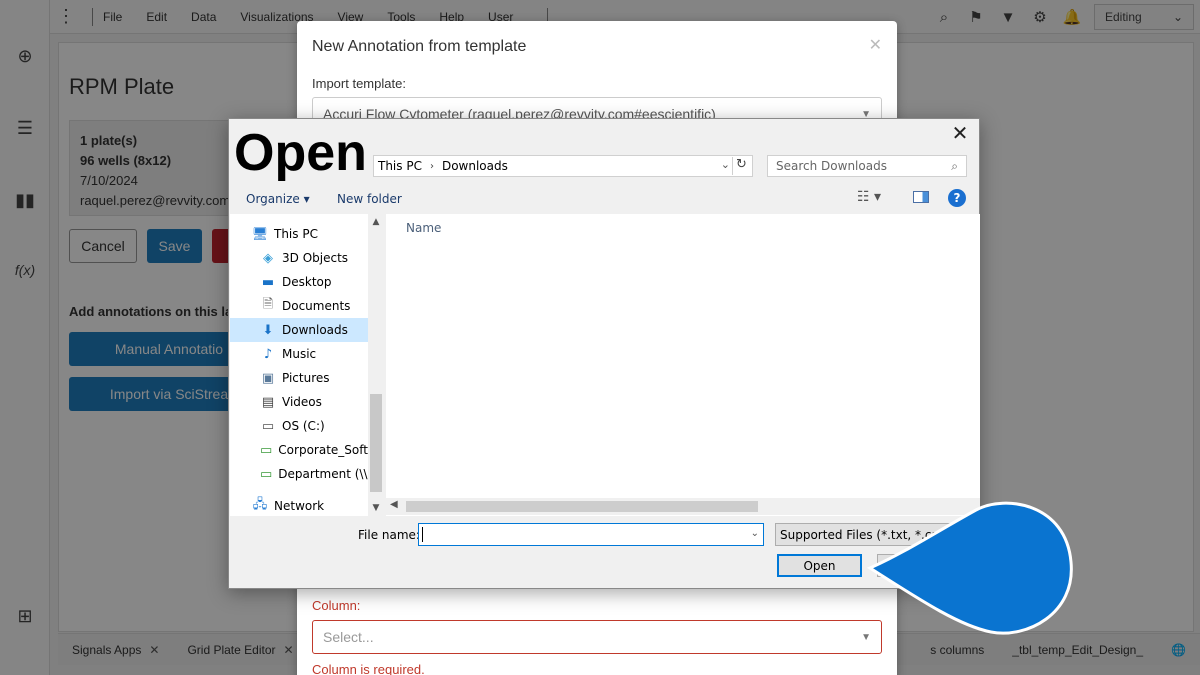 This screenshot has height=675, width=1200. What do you see at coordinates (336, 605) in the screenshot?
I see `column-label: Column:` at bounding box center [336, 605].